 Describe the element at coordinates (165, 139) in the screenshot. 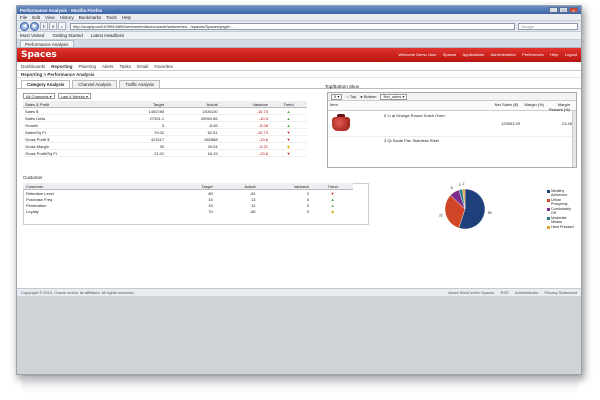

I see `table-row: Gross Profit $423117 382888 -13.6 ▼` at that location.